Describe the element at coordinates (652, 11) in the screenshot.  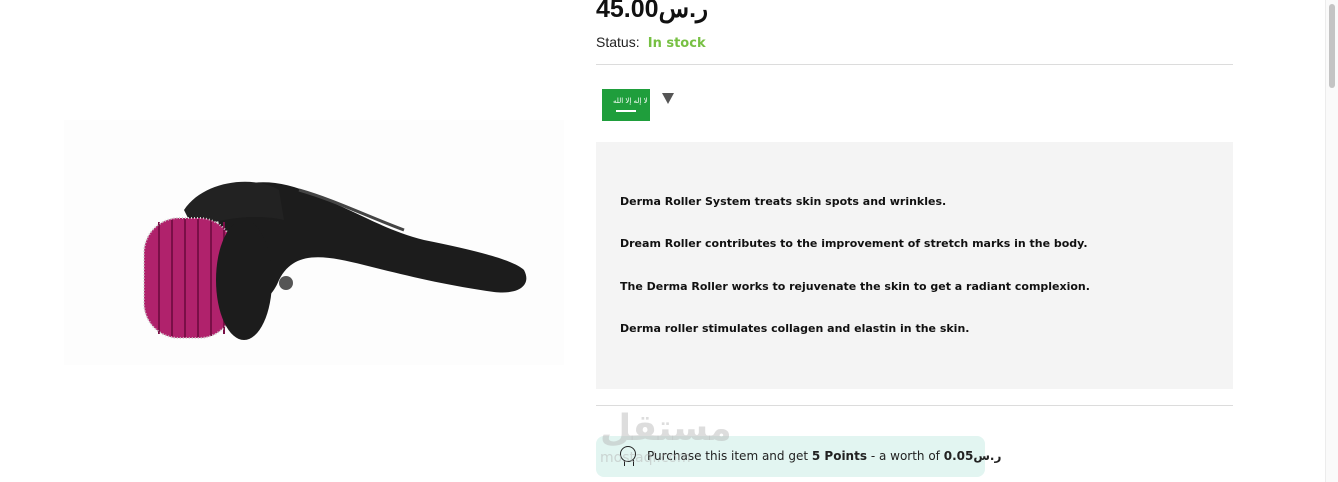
I see `product-price: 45.00ر.س` at that location.